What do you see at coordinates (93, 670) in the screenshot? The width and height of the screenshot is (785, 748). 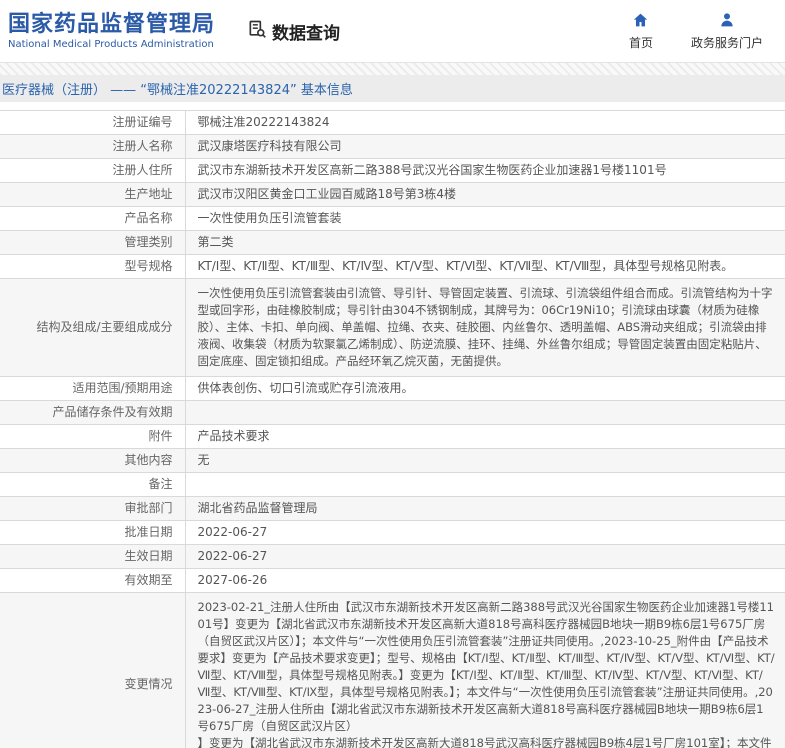 I see `row-label: 变更情况` at bounding box center [93, 670].